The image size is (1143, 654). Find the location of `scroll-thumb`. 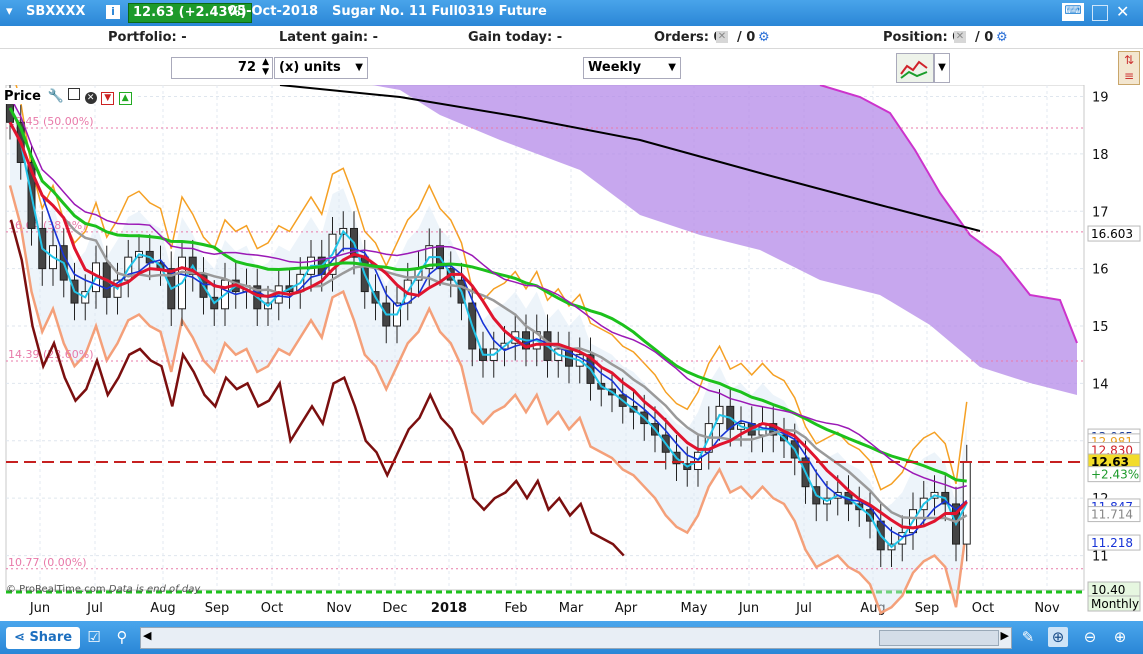

scroll-thumb is located at coordinates (939, 638).